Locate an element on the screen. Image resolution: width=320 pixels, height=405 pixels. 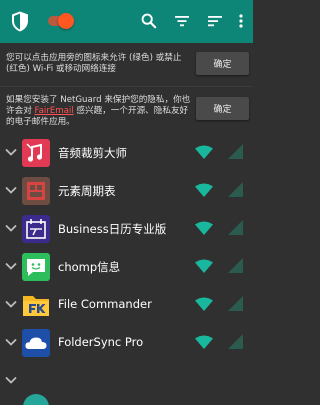
chomp-sms-icon is located at coordinates (36, 267).